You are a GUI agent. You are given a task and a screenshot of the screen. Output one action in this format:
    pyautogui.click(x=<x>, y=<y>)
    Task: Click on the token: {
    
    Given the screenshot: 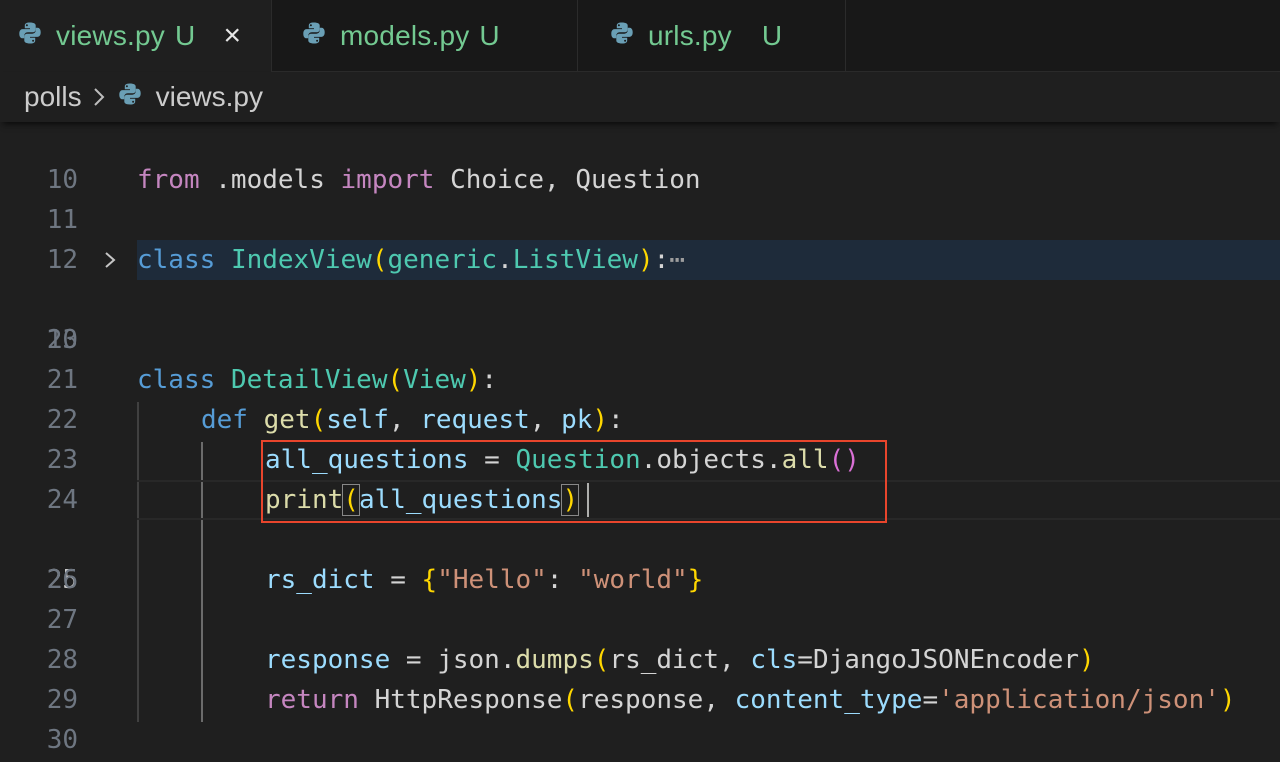 What is the action you would take?
    pyautogui.click(x=429, y=580)
    